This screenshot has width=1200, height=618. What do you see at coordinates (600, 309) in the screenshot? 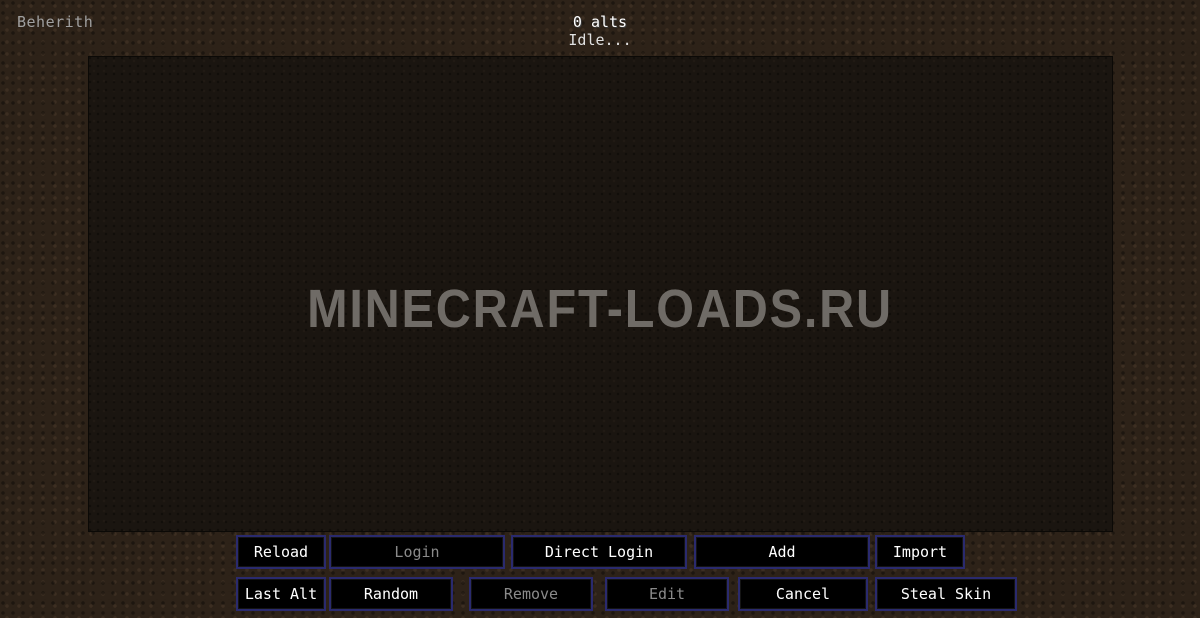
I see `watermark: MINECRAFT-LOADS.RU` at bounding box center [600, 309].